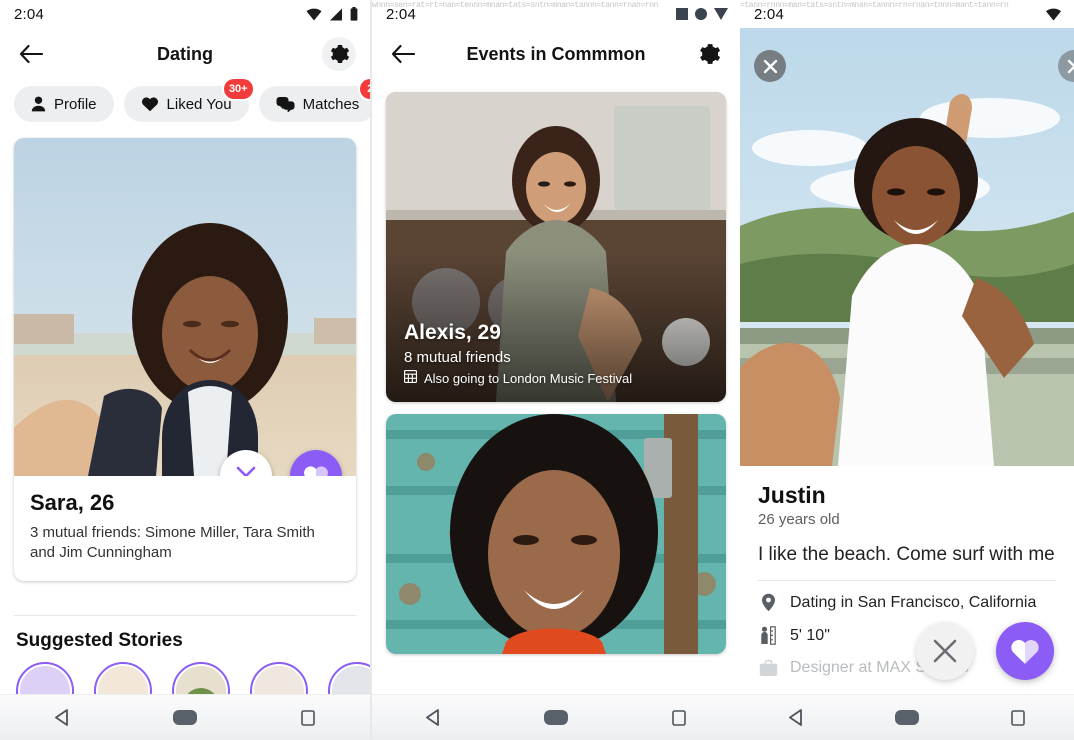 This screenshot has height=740, width=1074. I want to click on detail-row-text: Dating in San Francisco, California, so click(913, 602).